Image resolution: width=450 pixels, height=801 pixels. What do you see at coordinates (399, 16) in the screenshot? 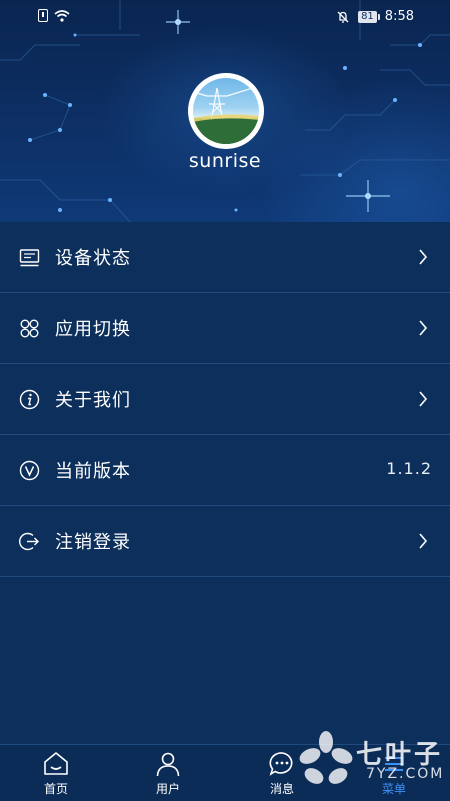
I see `clock: 8:58` at bounding box center [399, 16].